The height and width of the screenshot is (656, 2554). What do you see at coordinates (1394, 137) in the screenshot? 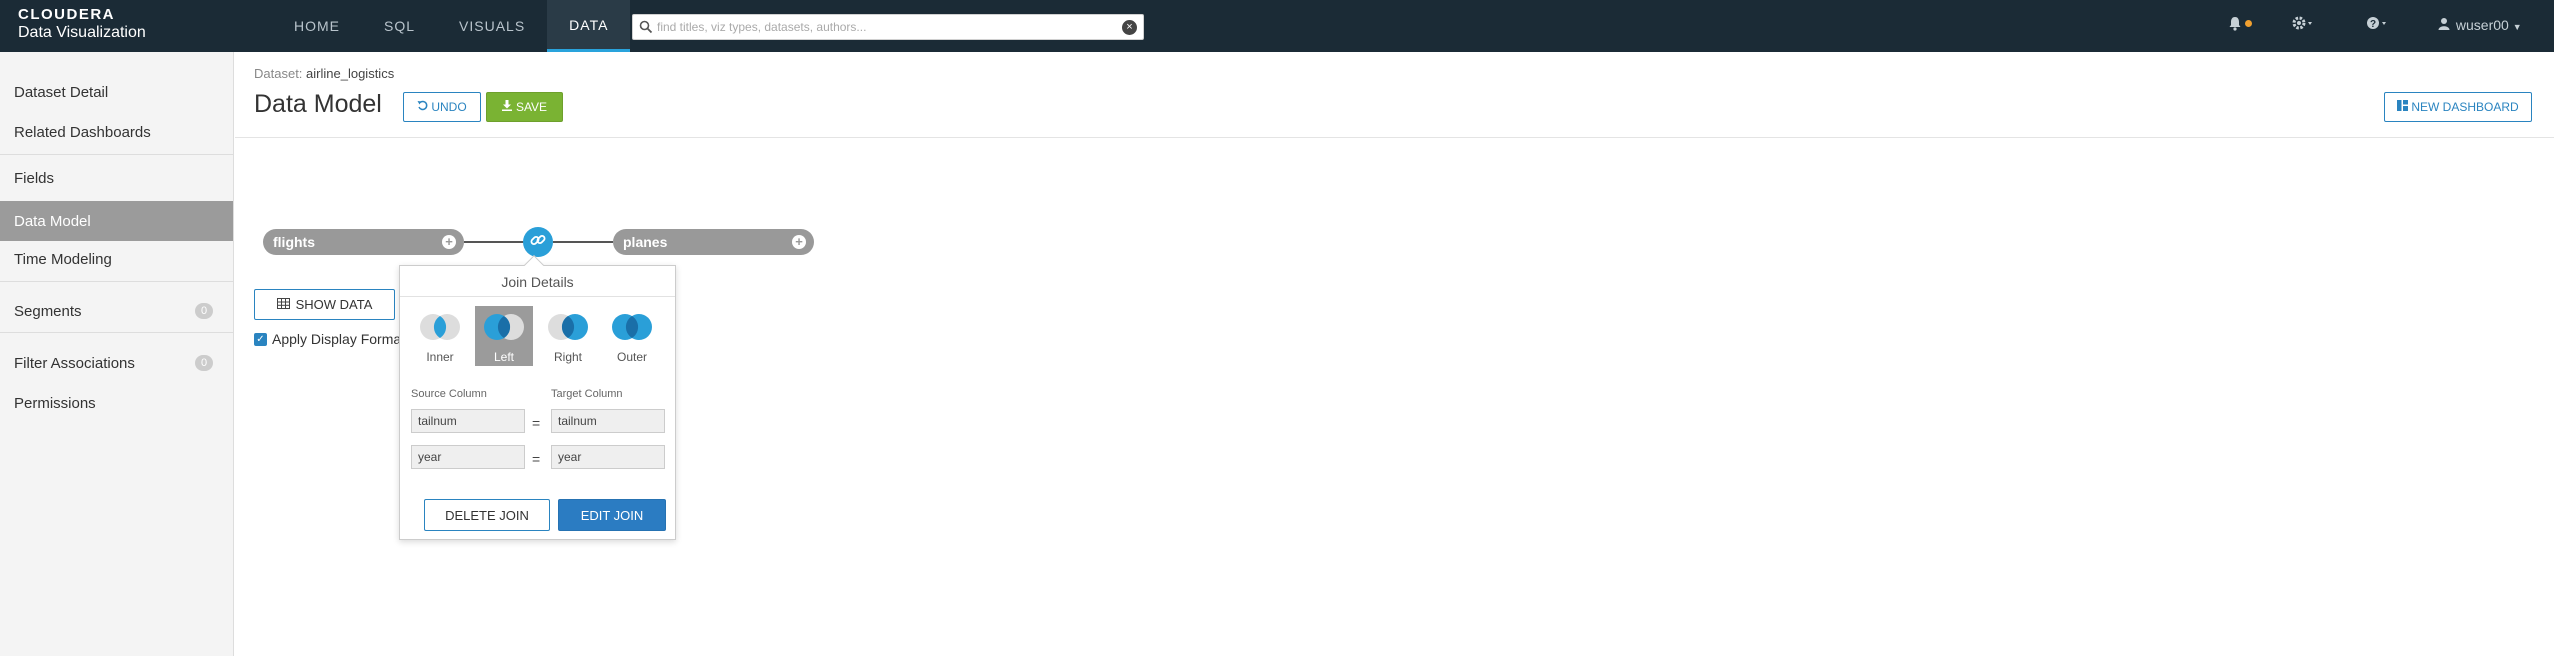
I see `header-divider` at bounding box center [1394, 137].